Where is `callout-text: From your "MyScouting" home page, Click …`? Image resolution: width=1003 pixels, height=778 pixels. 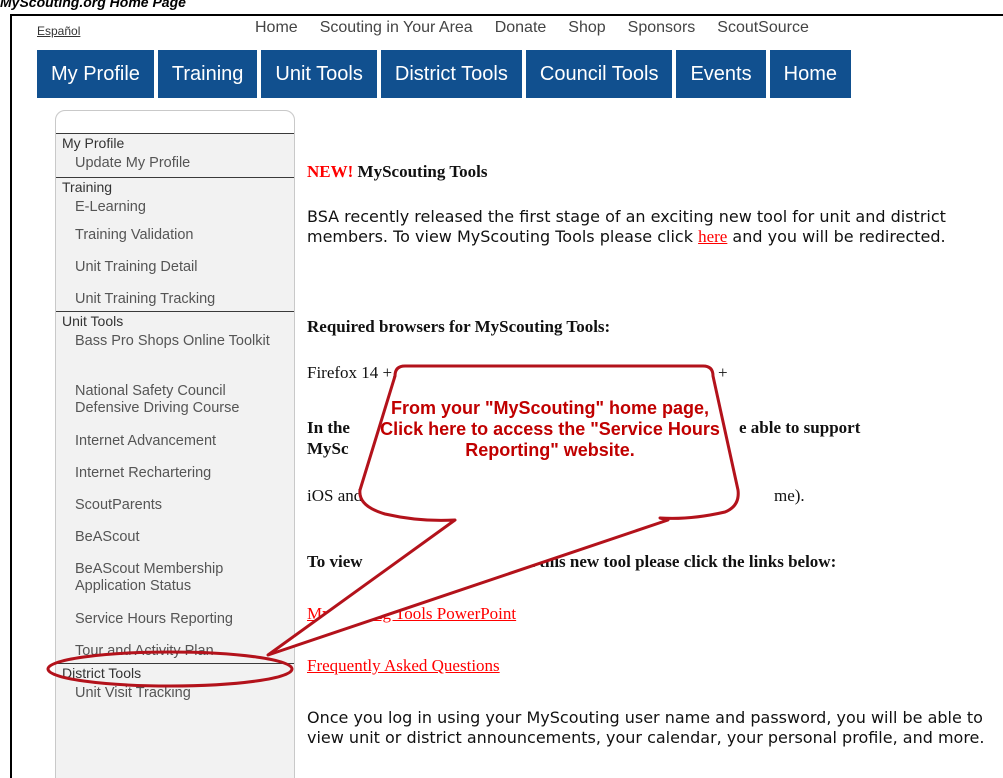 callout-text: From your "MyScouting" home page, Click … is located at coordinates (550, 429).